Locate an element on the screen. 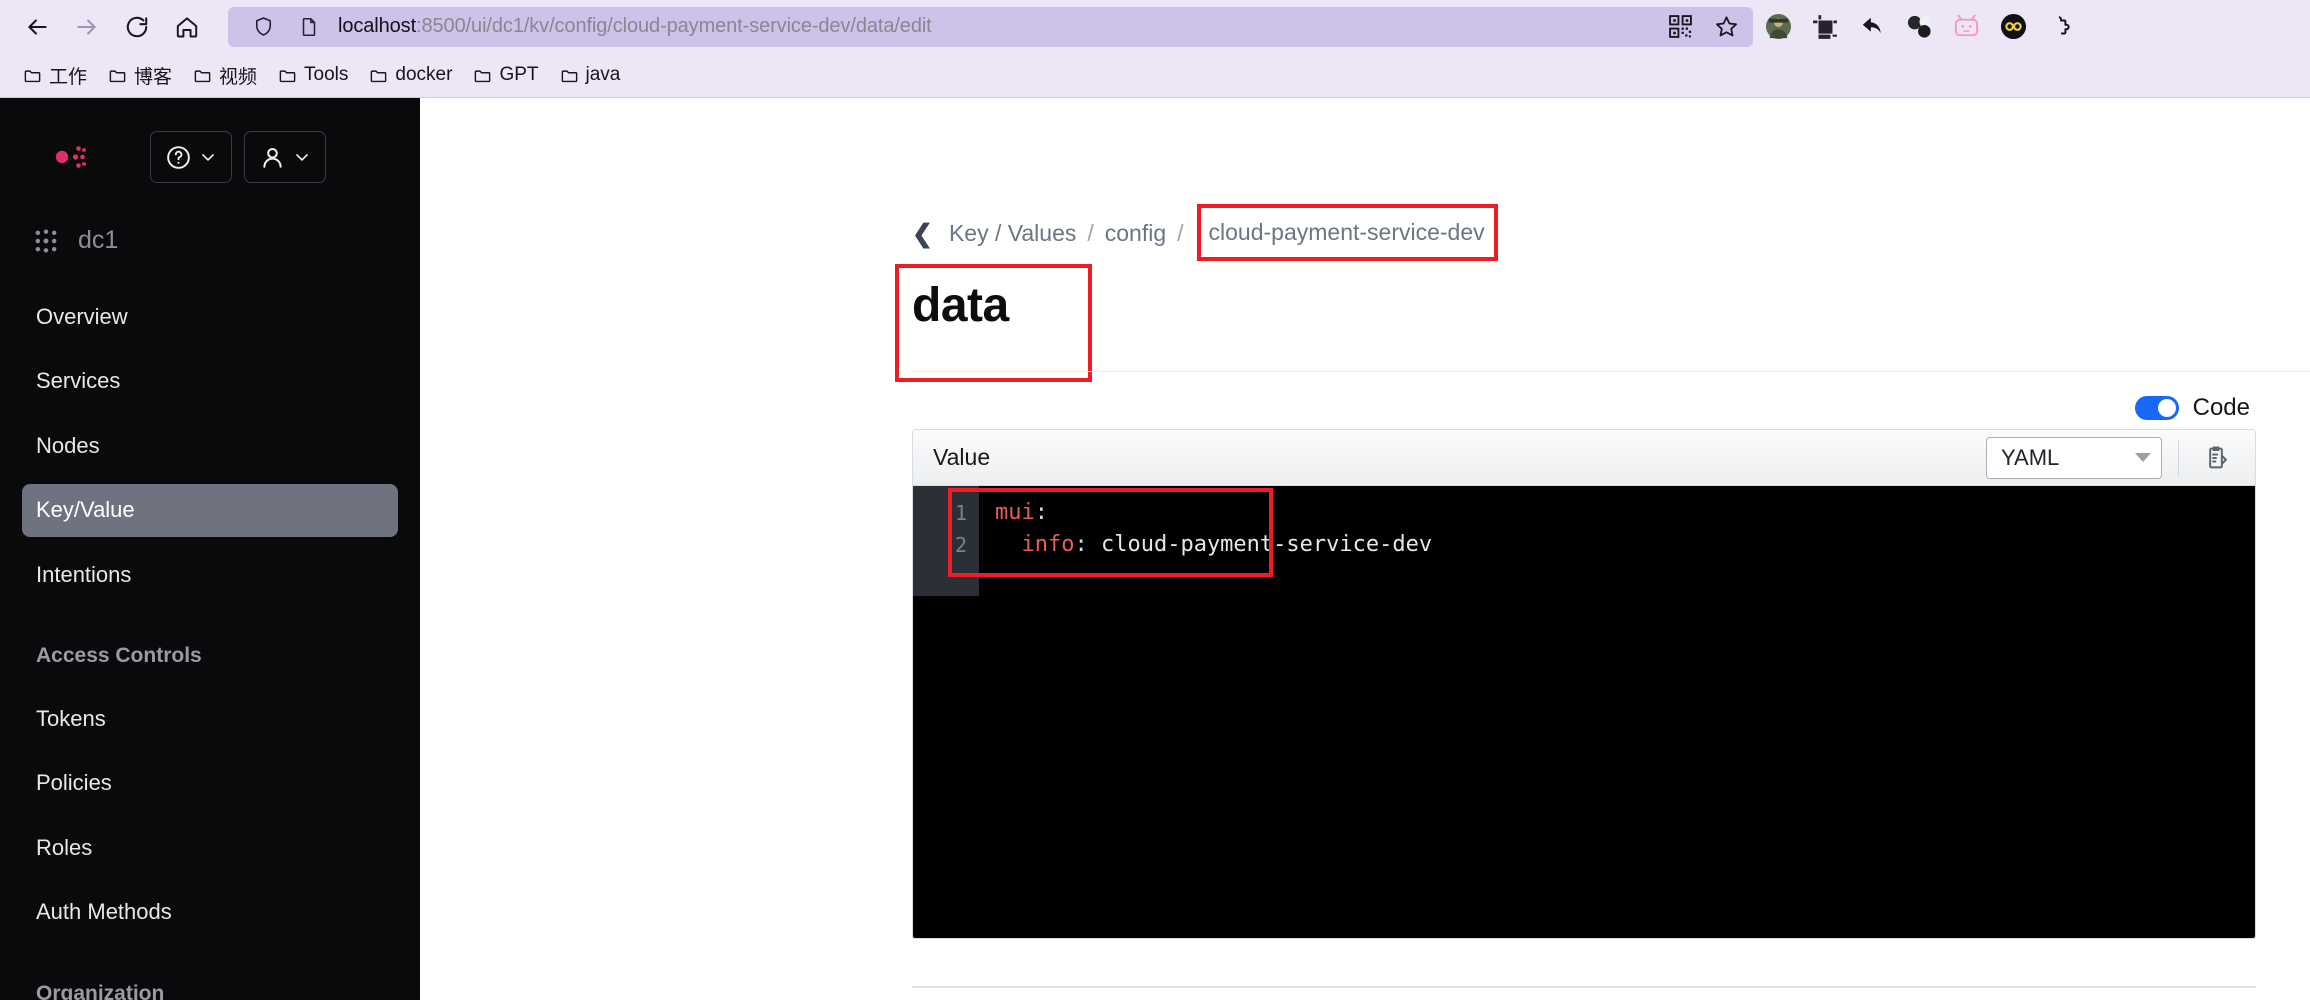 The image size is (2310, 1000). editor-header: Value YAML is located at coordinates (1584, 458).